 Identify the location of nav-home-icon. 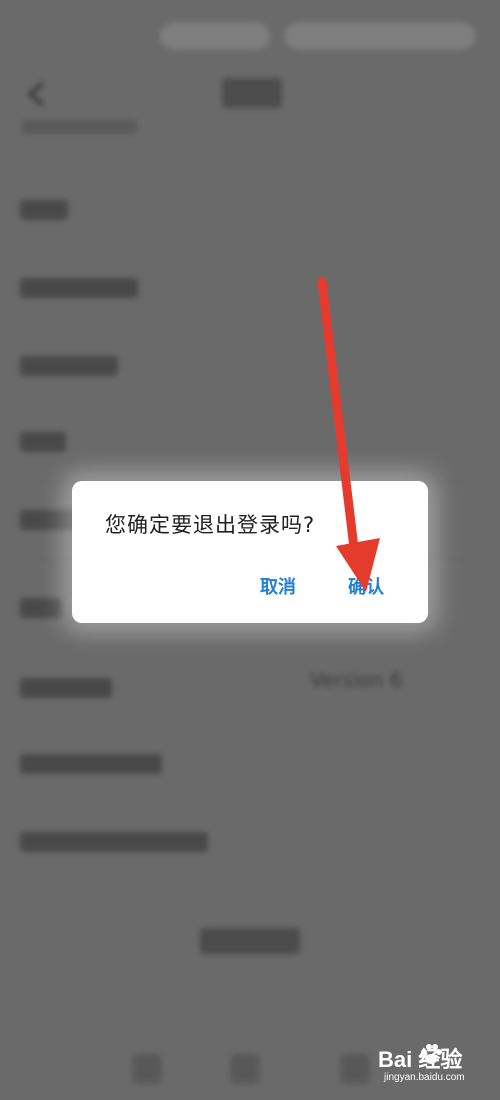
(147, 1069).